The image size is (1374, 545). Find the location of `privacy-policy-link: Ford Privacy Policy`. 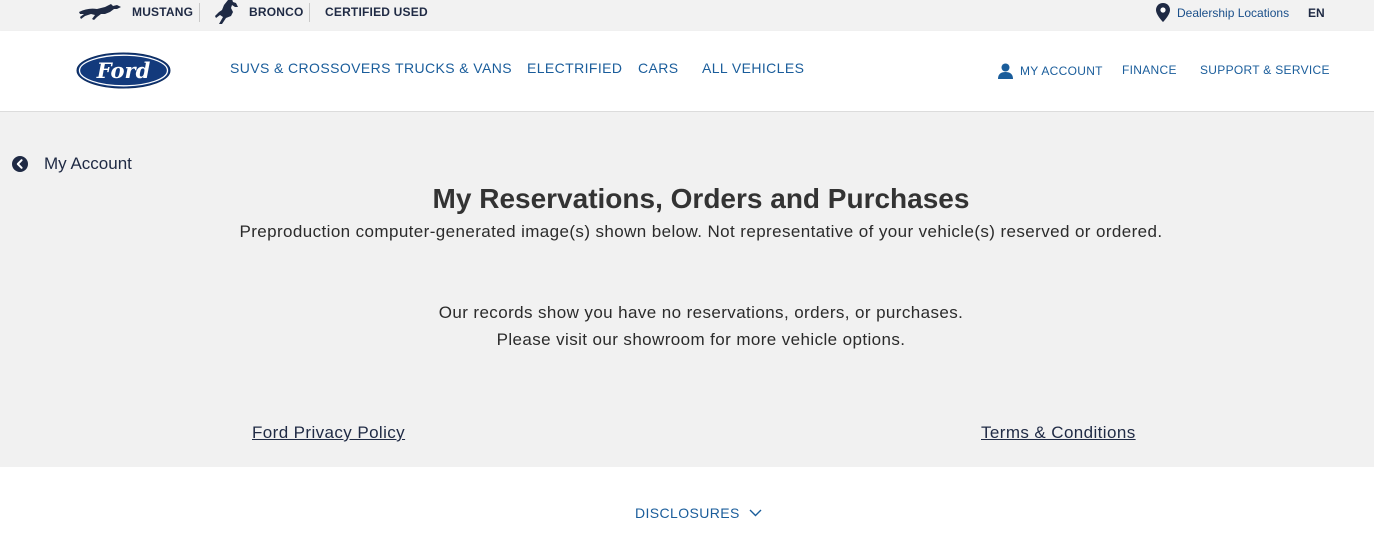

privacy-policy-link: Ford Privacy Policy is located at coordinates (328, 433).